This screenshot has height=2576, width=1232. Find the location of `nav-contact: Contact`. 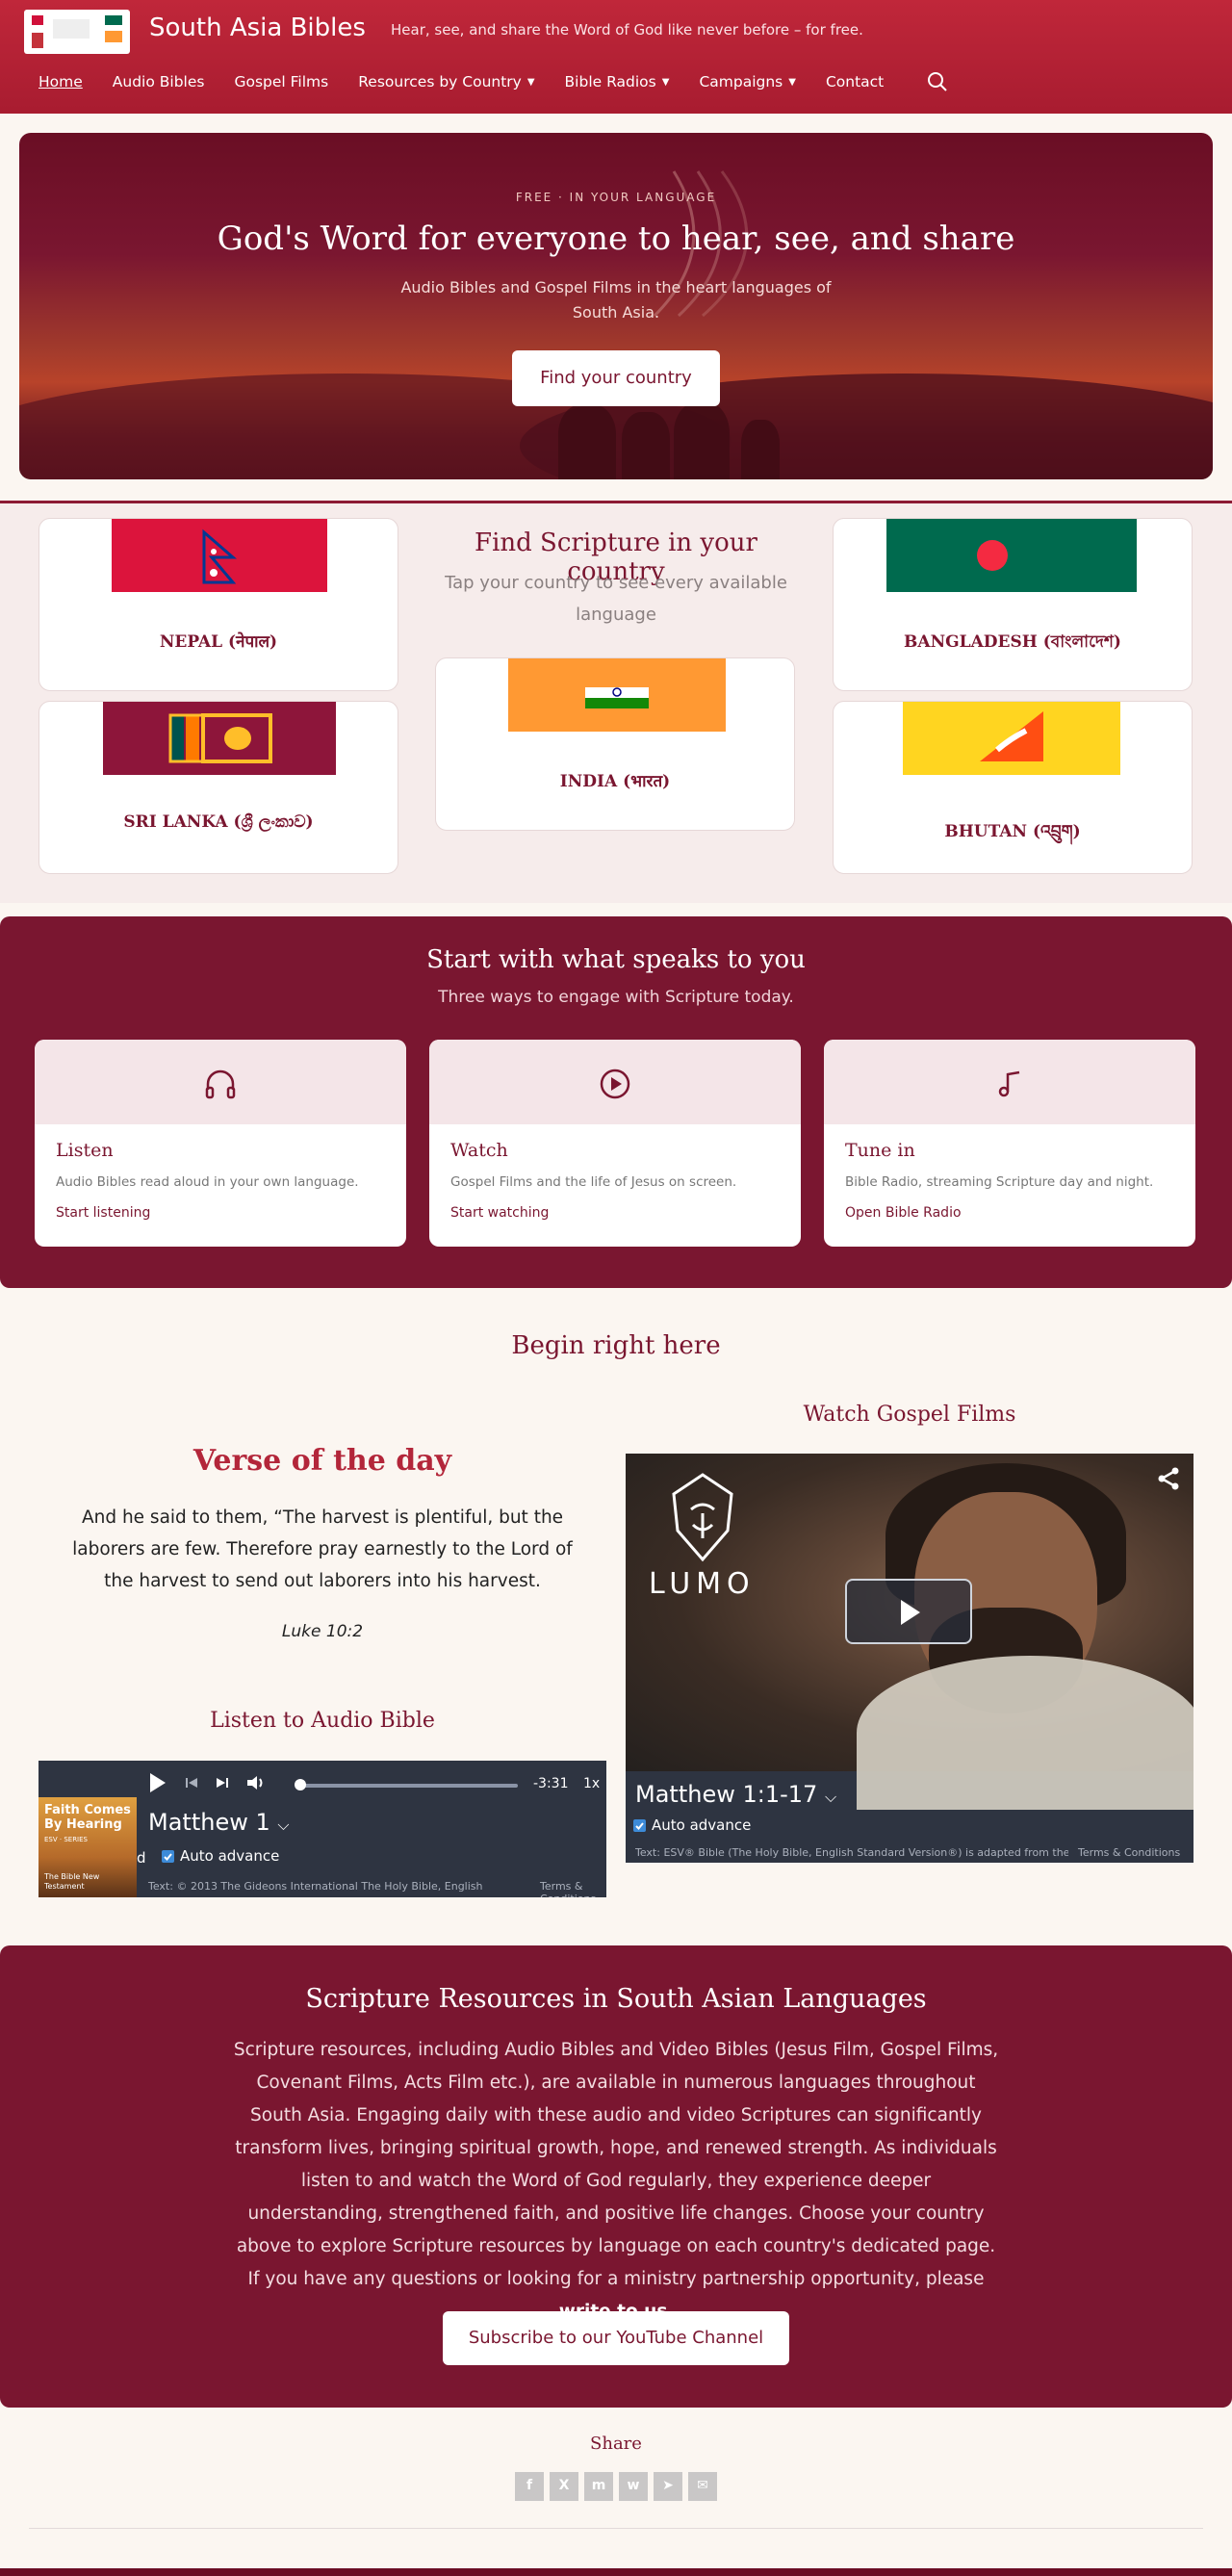

nav-contact: Contact is located at coordinates (855, 81).